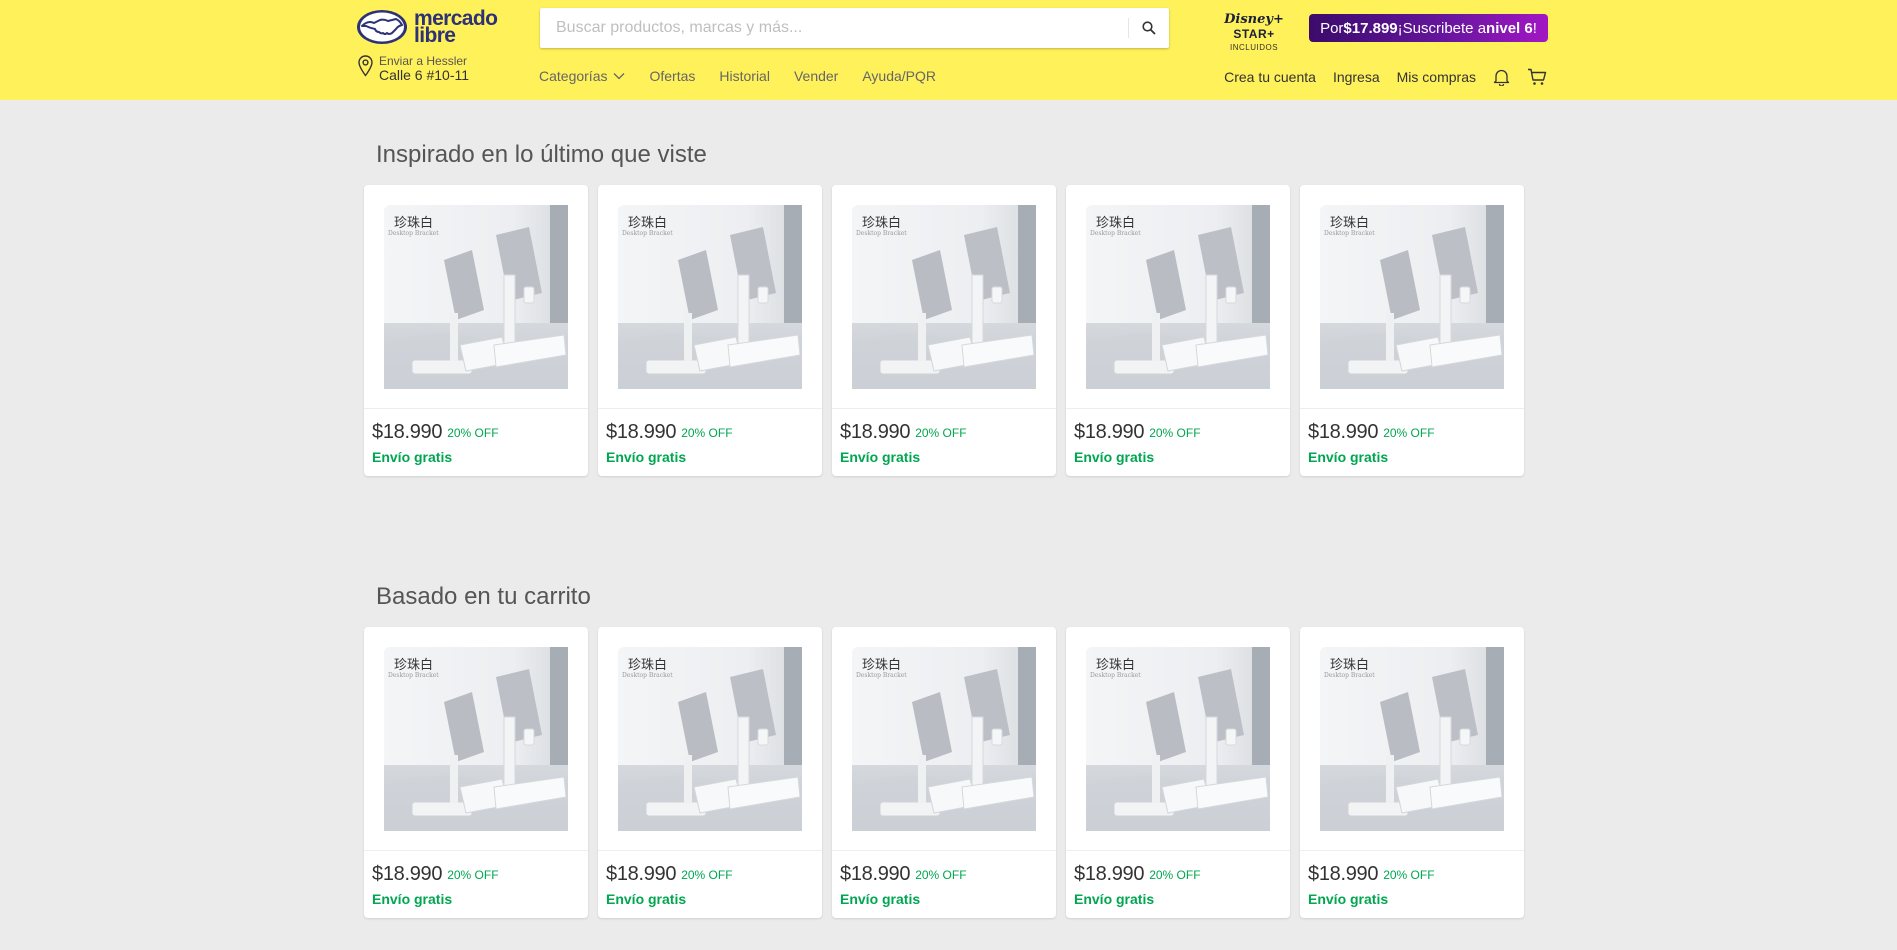  Describe the element at coordinates (1370, 28) in the screenshot. I see `promo-price: $17.899` at that location.